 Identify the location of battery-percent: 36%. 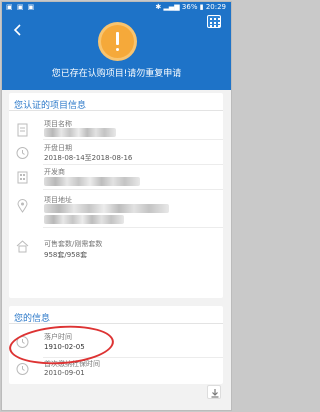
(189, 7).